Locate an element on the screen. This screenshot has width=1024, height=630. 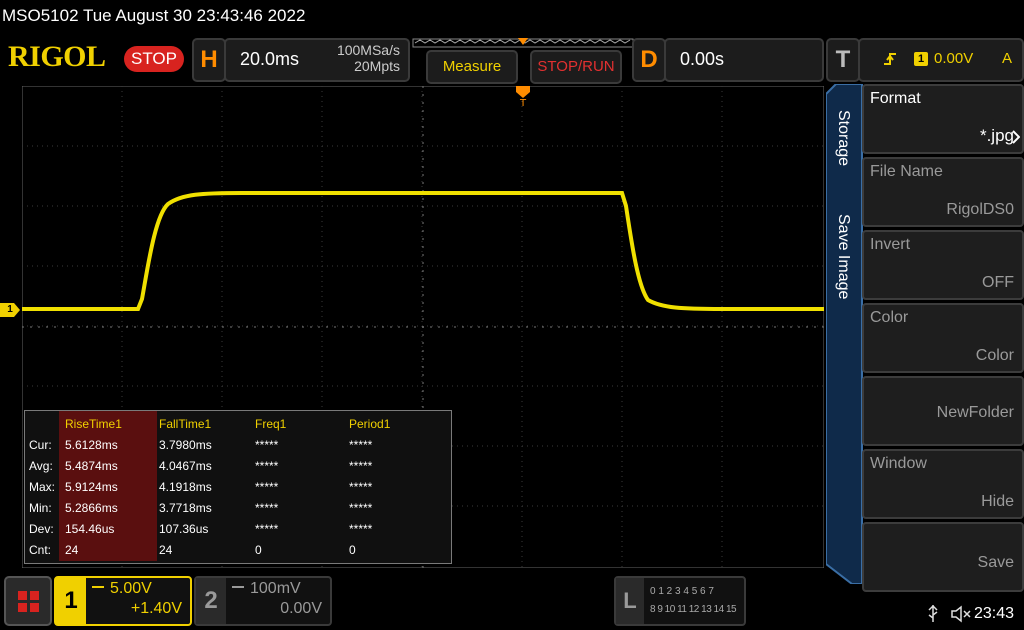
row-label: Cur: is located at coordinates (40, 444).